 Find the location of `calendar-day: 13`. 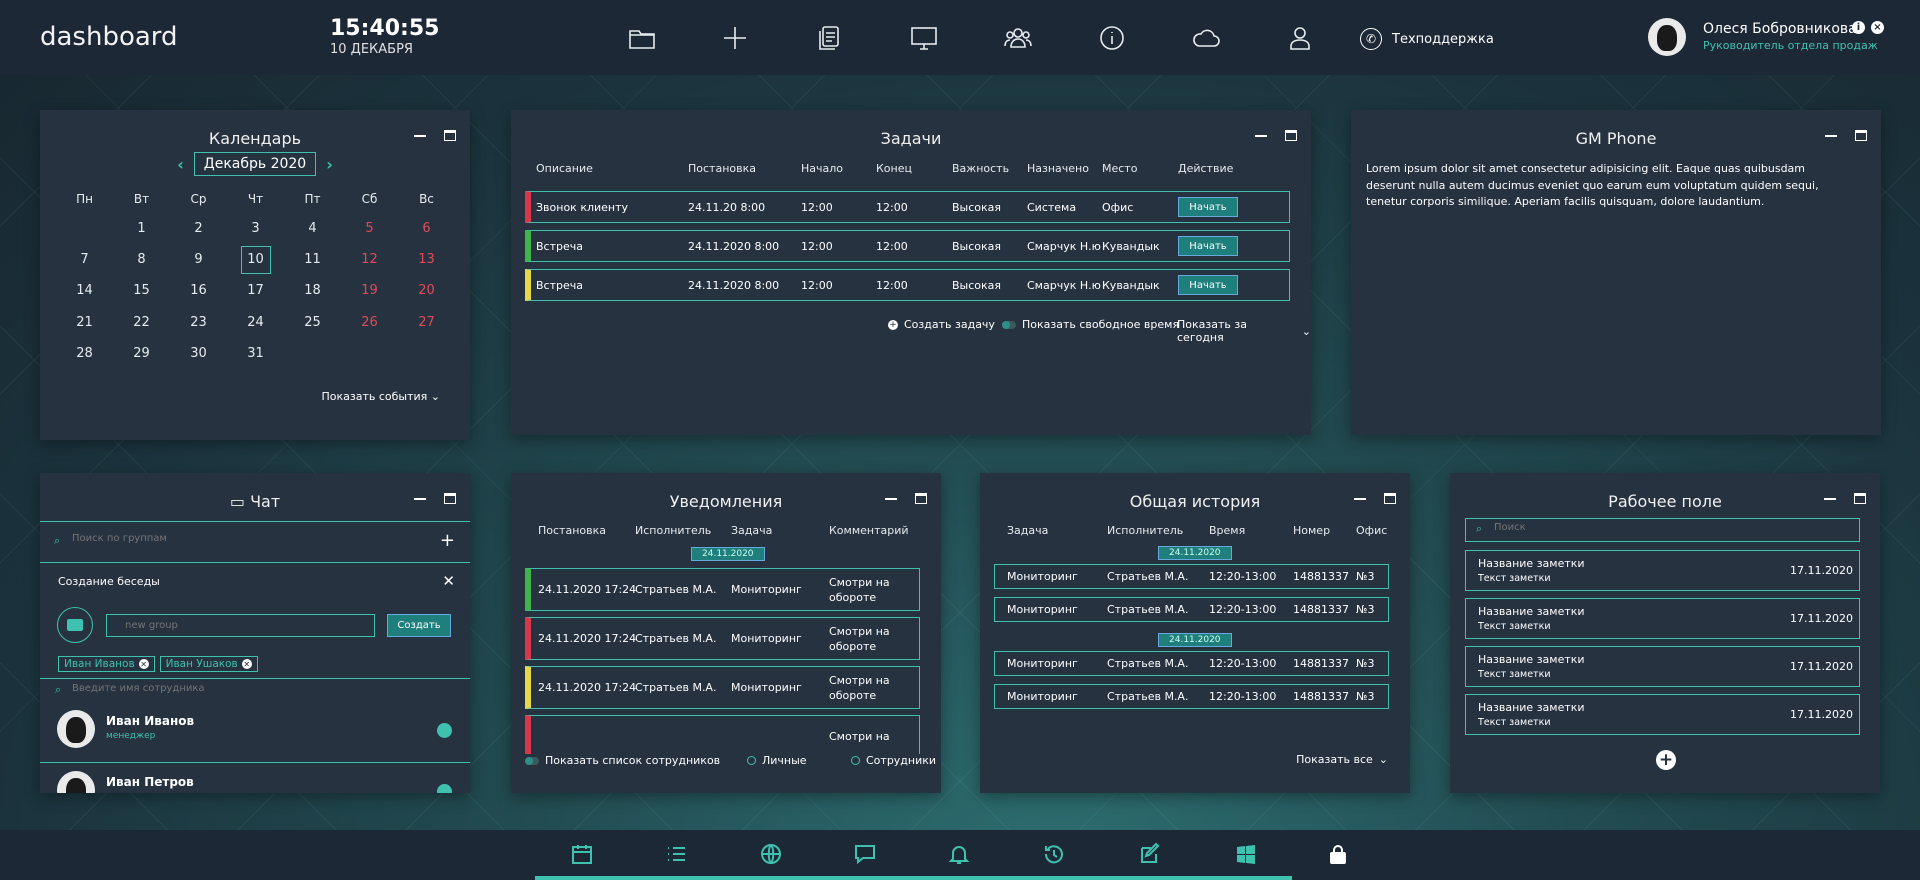

calendar-day: 13 is located at coordinates (426, 259).